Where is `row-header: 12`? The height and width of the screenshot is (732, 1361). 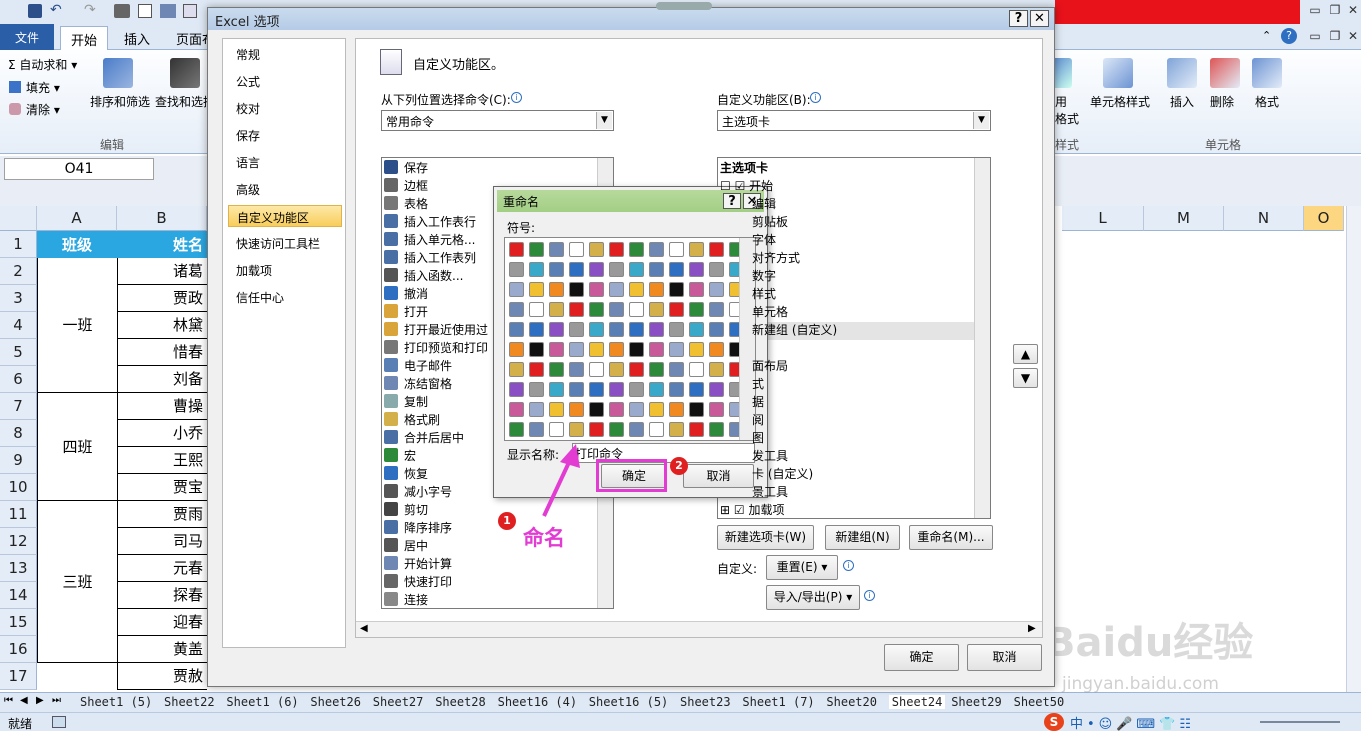
row-header: 12 is located at coordinates (18, 541).